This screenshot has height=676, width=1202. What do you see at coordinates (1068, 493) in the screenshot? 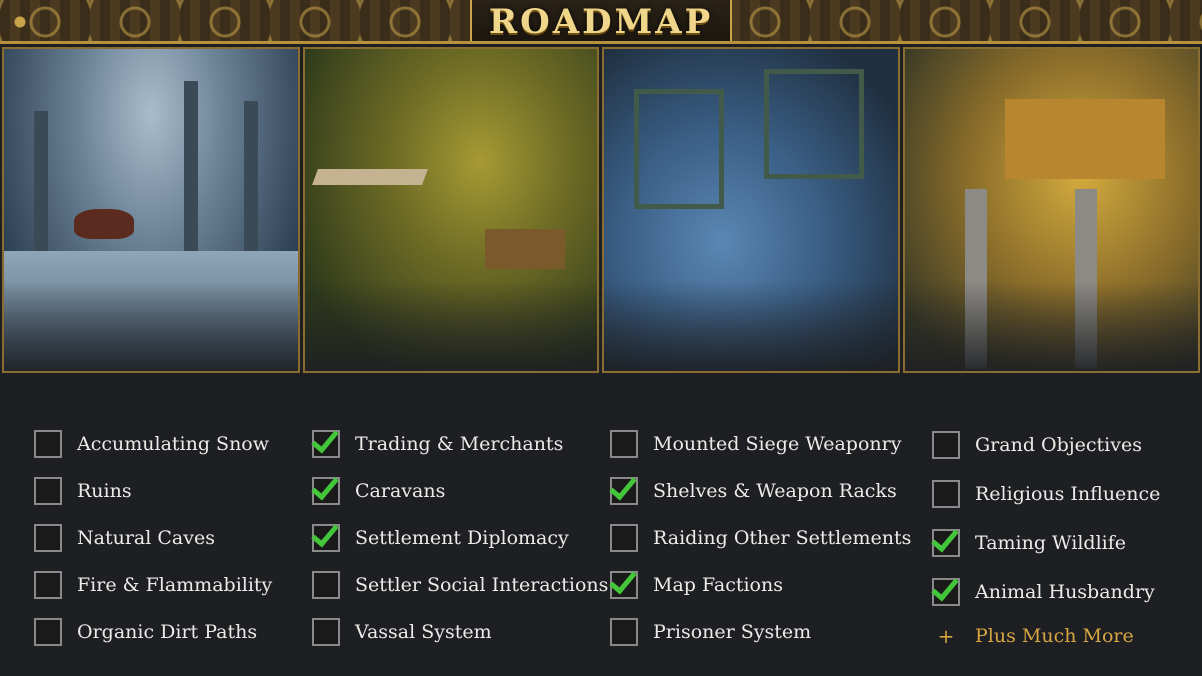
I see `roadmap-item-label: Religious Influence` at bounding box center [1068, 493].